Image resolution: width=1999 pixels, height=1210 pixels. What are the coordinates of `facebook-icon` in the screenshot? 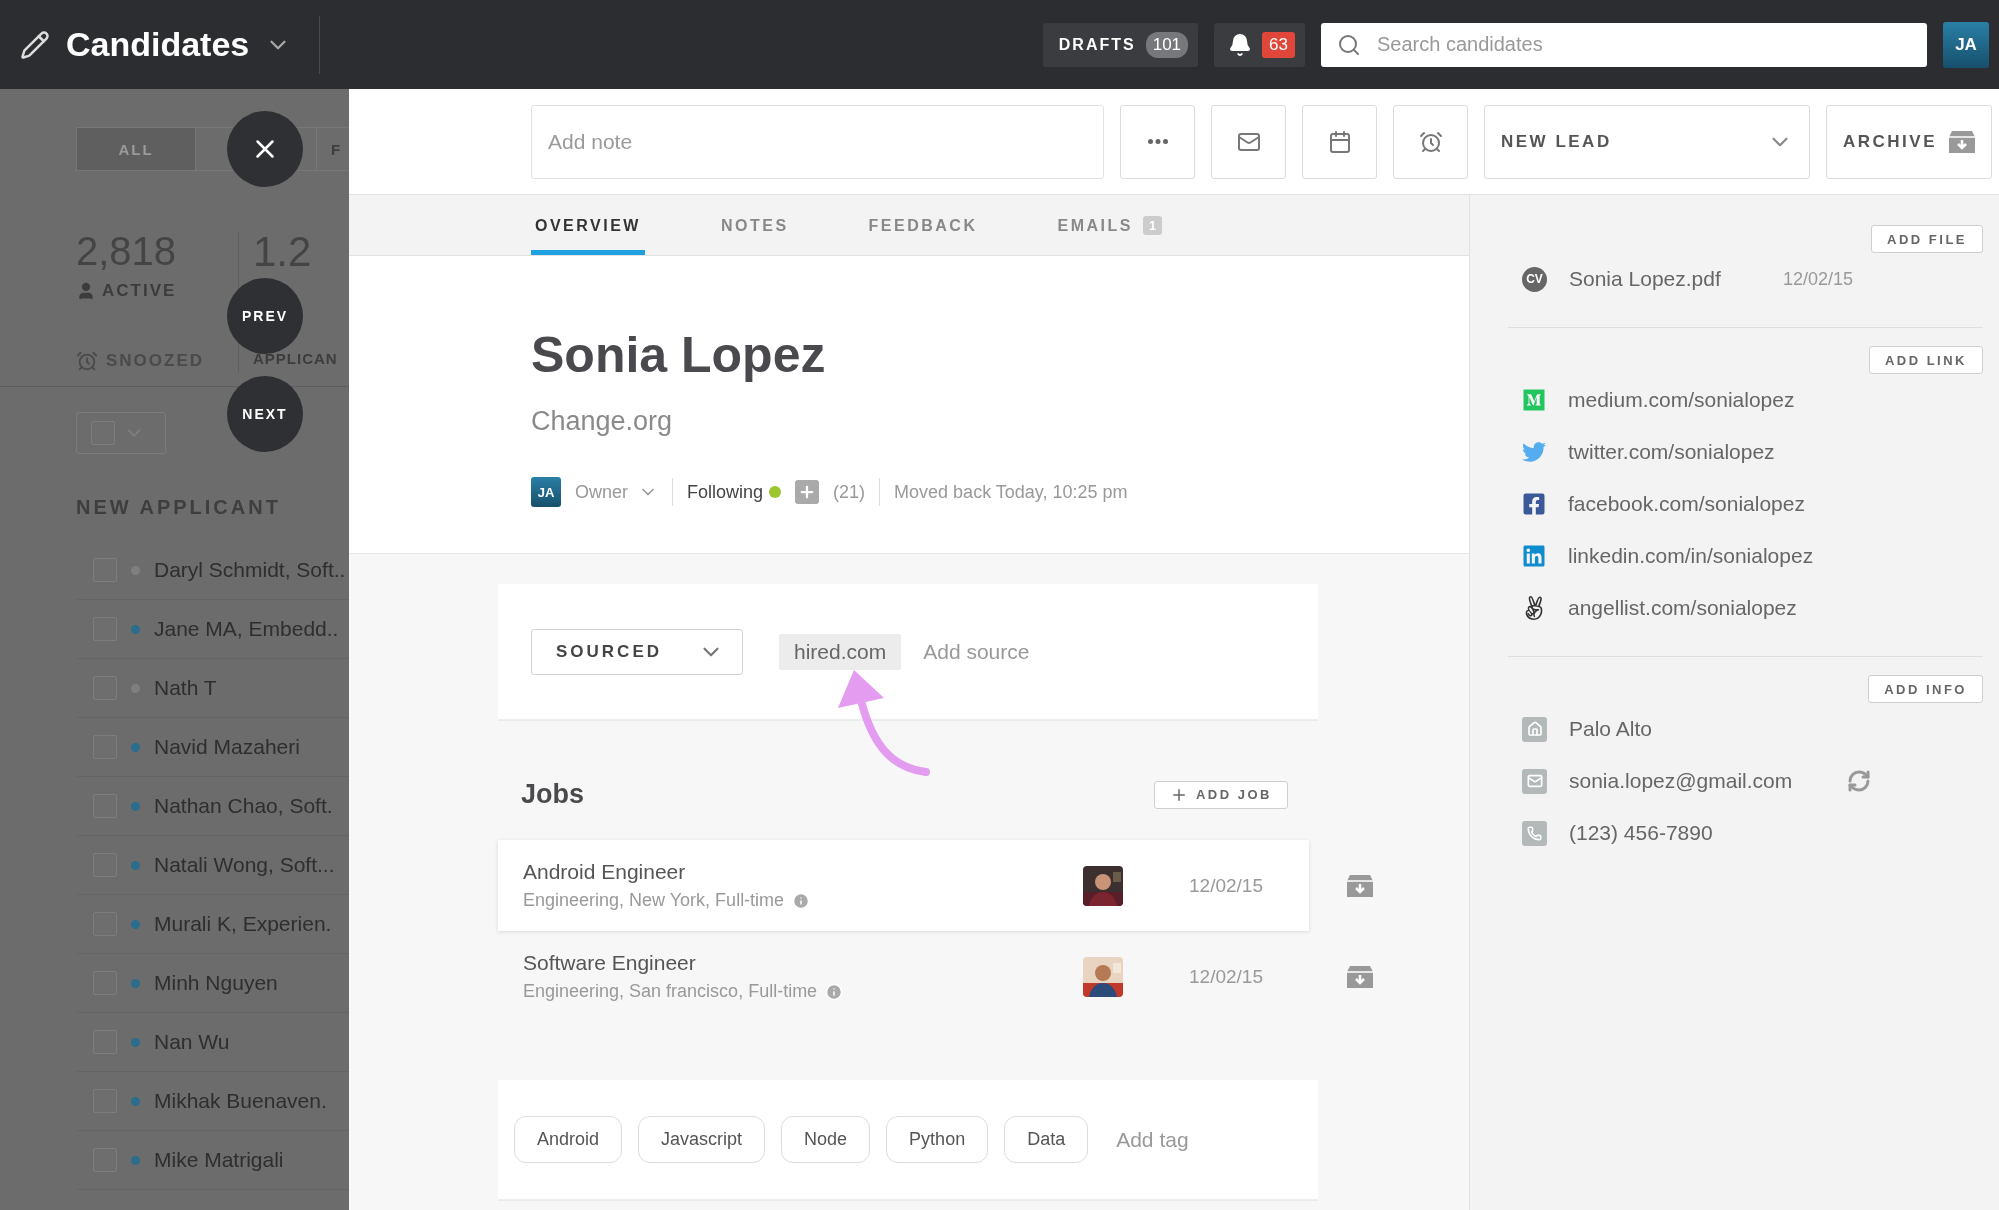 It's located at (1534, 504).